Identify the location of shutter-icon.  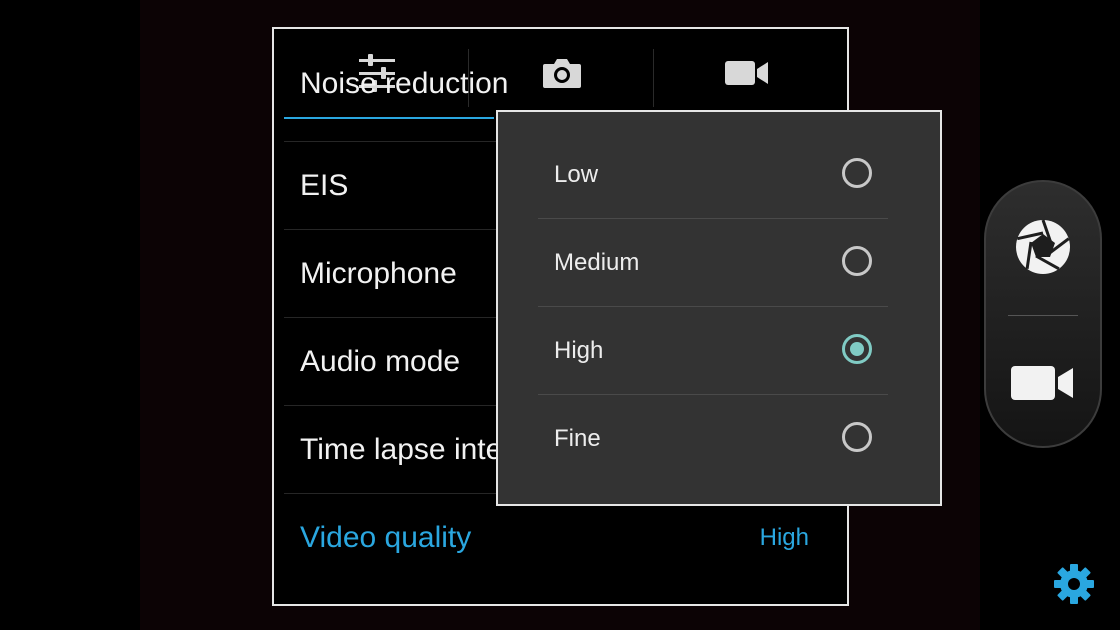
(1043, 246).